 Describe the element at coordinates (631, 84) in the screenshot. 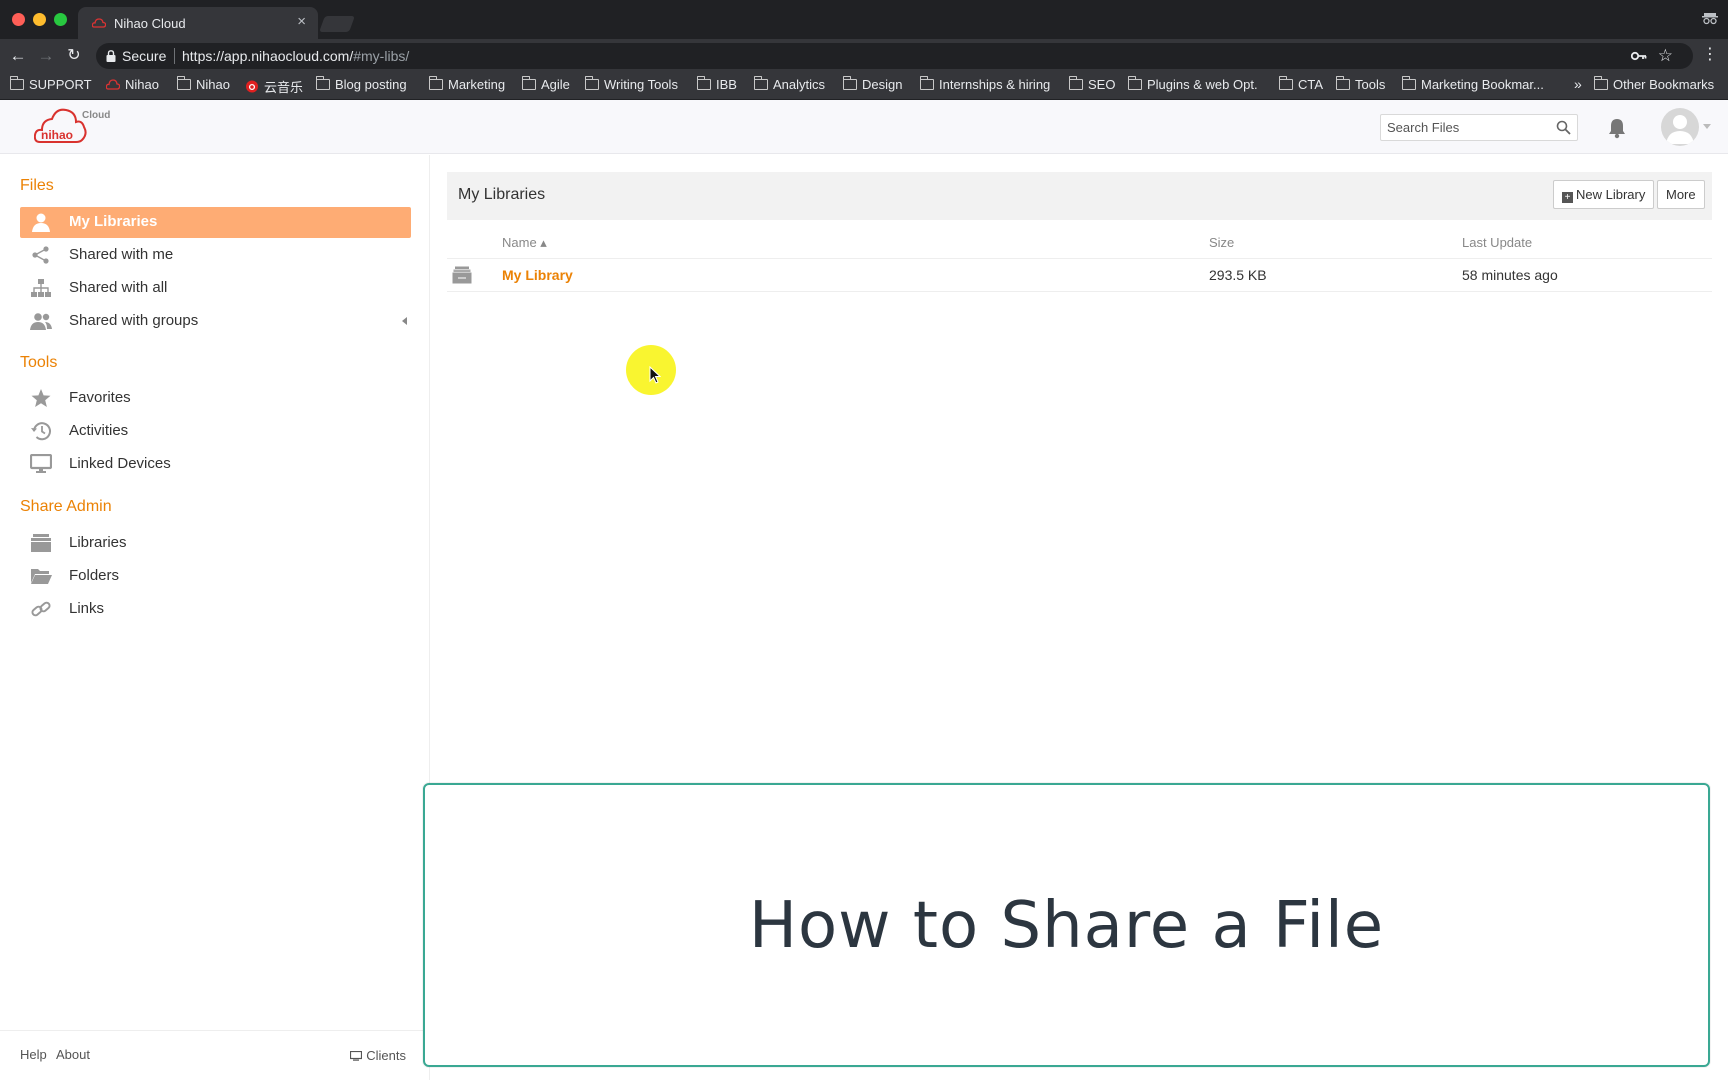

I see `bookmark-item: Writing Tools` at that location.